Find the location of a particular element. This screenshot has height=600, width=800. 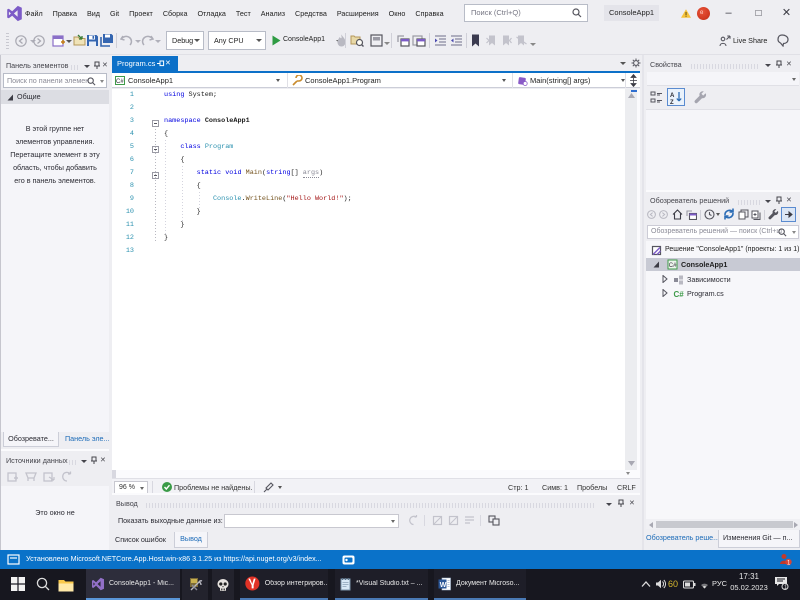

svg-text: 1 is located at coordinates (786, 587).